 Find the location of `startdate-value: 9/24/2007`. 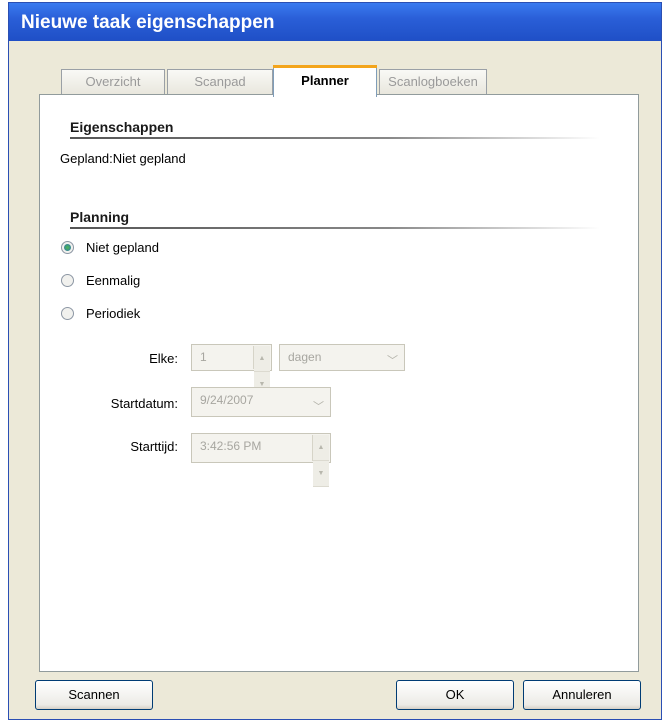

startdate-value: 9/24/2007 is located at coordinates (227, 400).